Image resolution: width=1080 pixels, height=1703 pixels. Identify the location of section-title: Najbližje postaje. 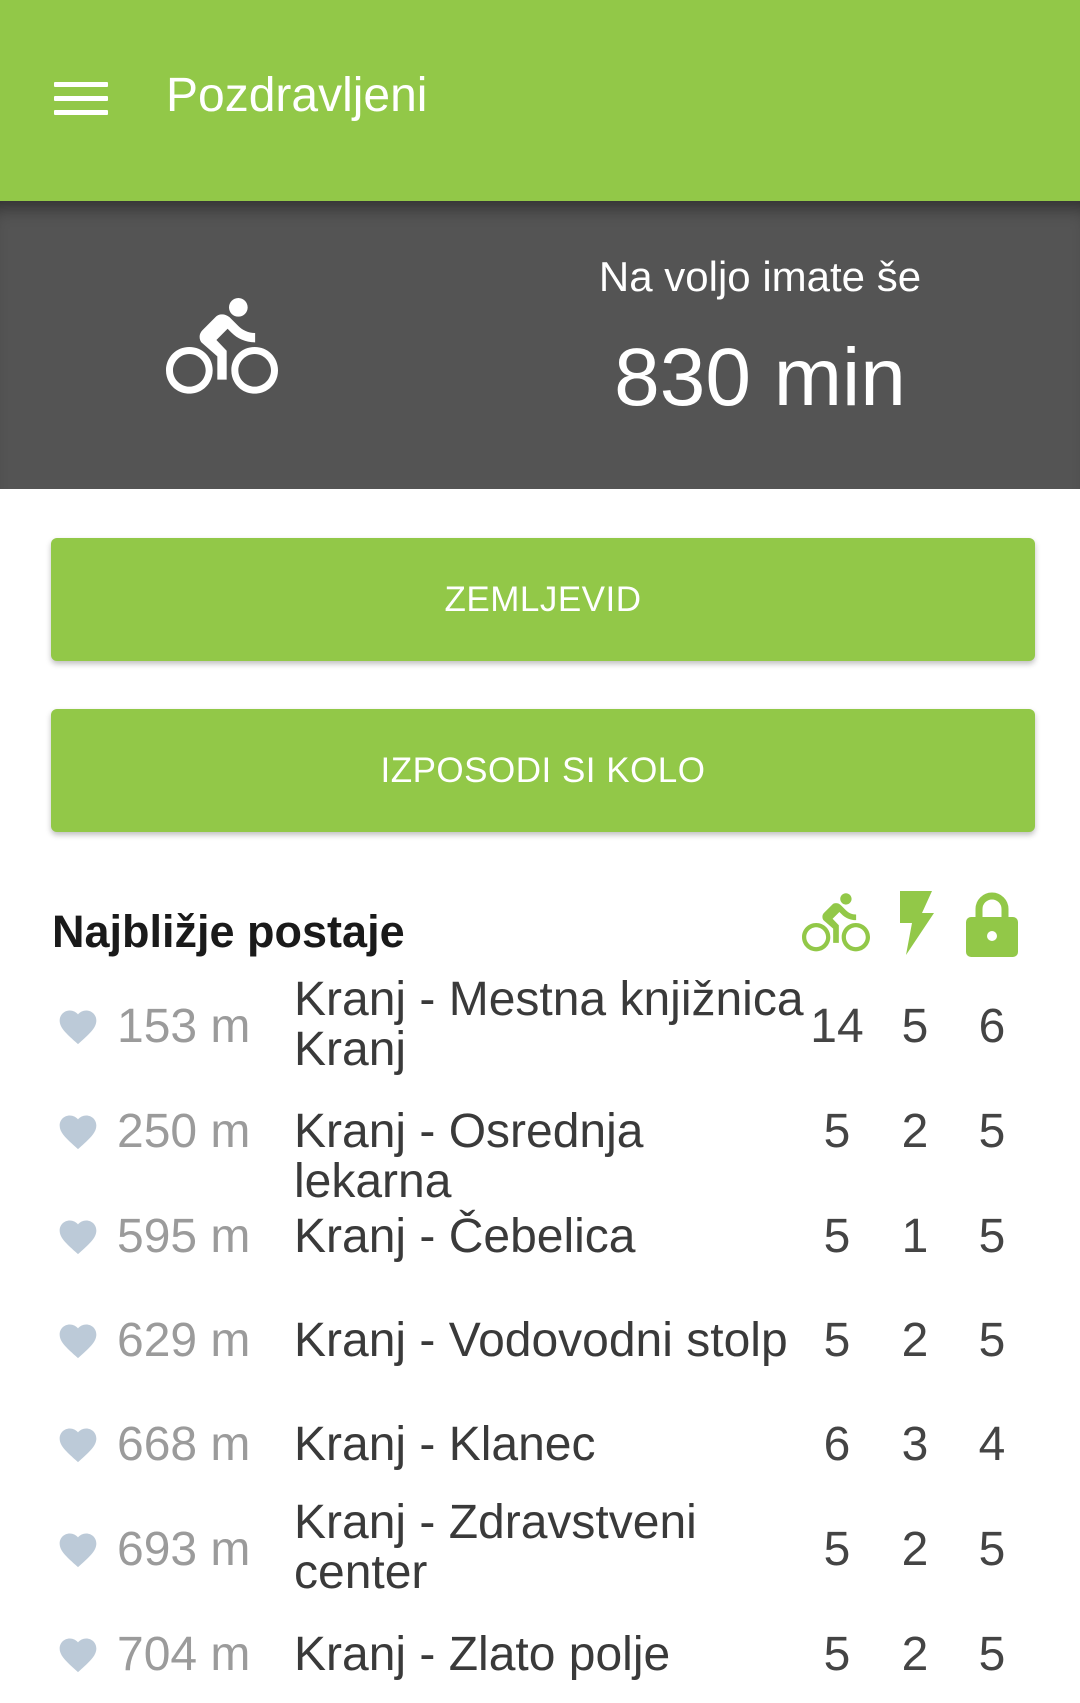
(228, 931).